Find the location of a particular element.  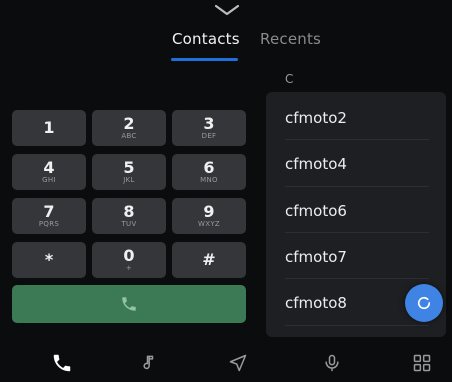

nav-apps is located at coordinates (422, 363).